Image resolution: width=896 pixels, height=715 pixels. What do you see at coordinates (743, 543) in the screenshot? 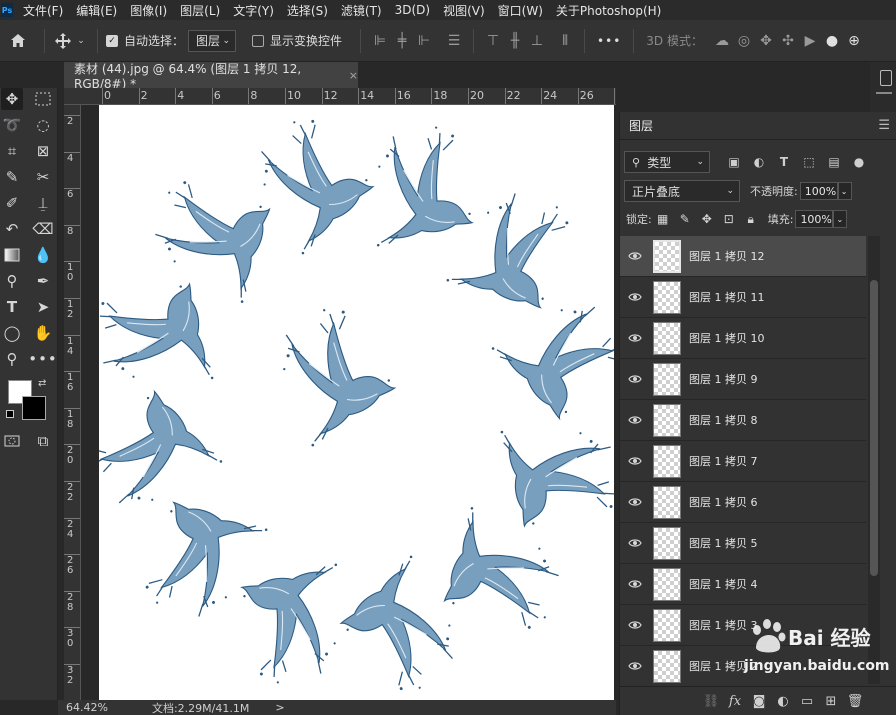
I see `layer-row: 图层 1 拷贝 5` at bounding box center [743, 543].